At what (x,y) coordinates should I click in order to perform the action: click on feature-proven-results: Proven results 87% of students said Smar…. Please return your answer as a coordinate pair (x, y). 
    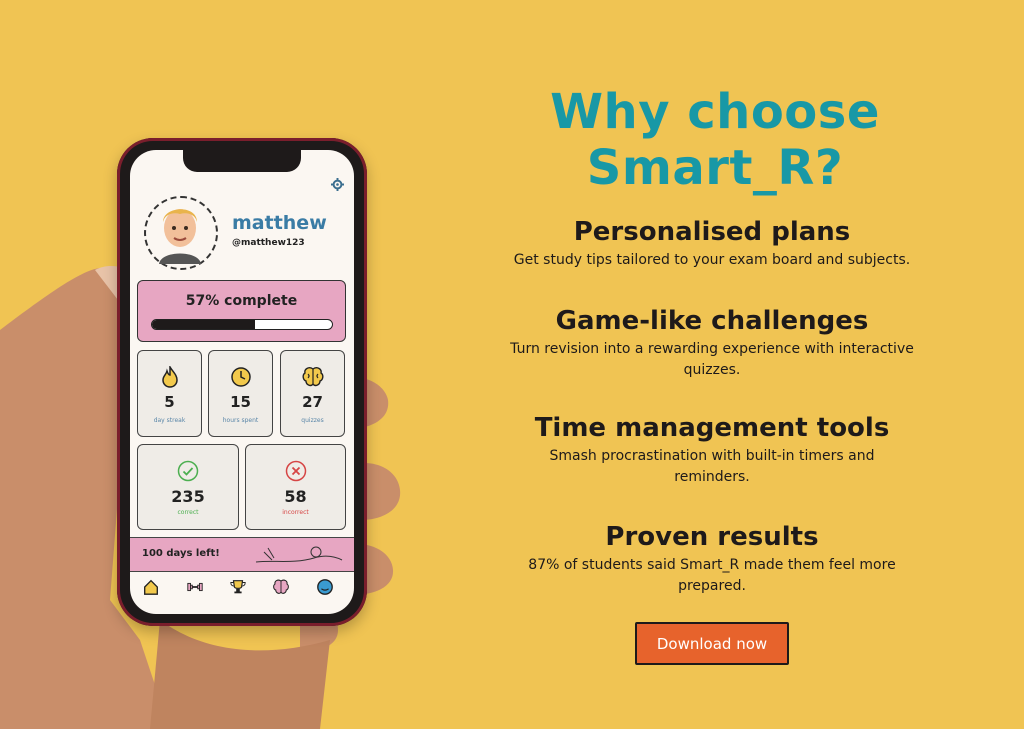
    Looking at the image, I should click on (712, 559).